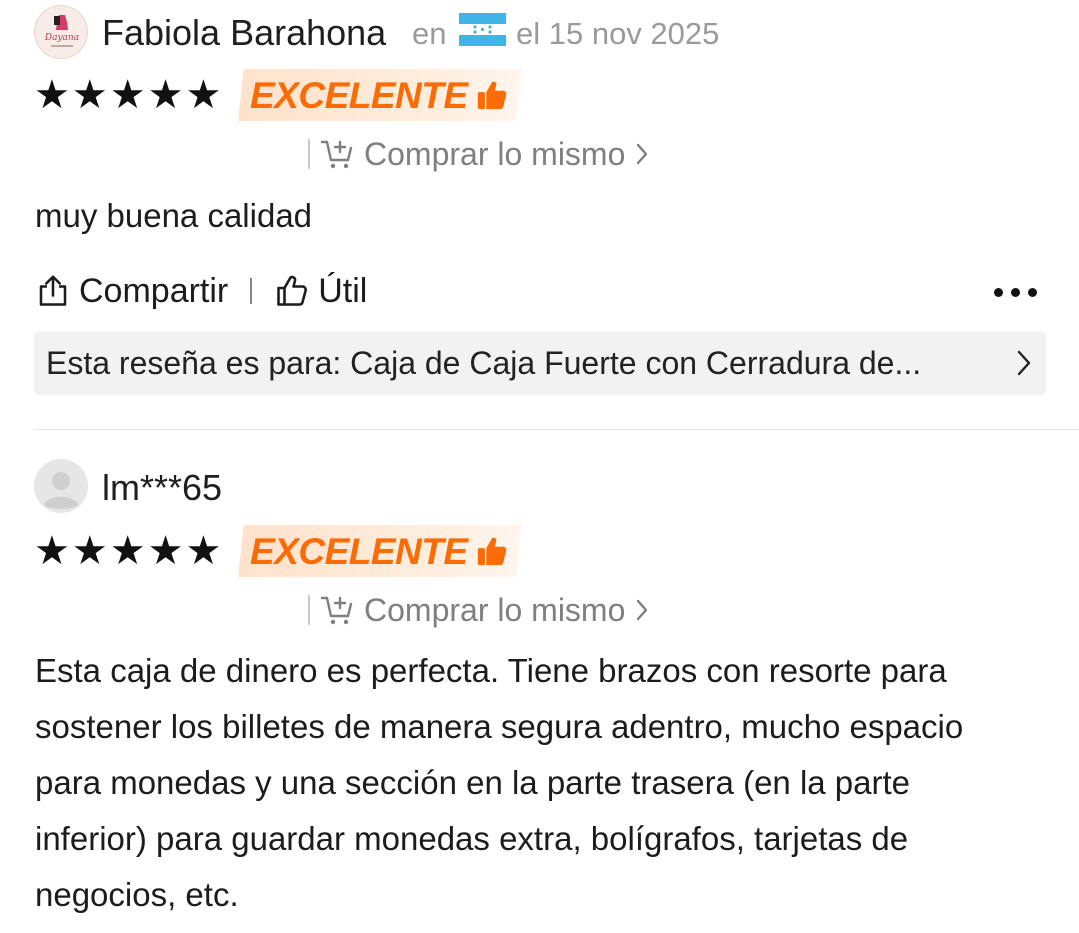 Image resolution: width=1079 pixels, height=933 pixels. Describe the element at coordinates (618, 33) in the screenshot. I see `review-date: el 15 nov 2025` at that location.